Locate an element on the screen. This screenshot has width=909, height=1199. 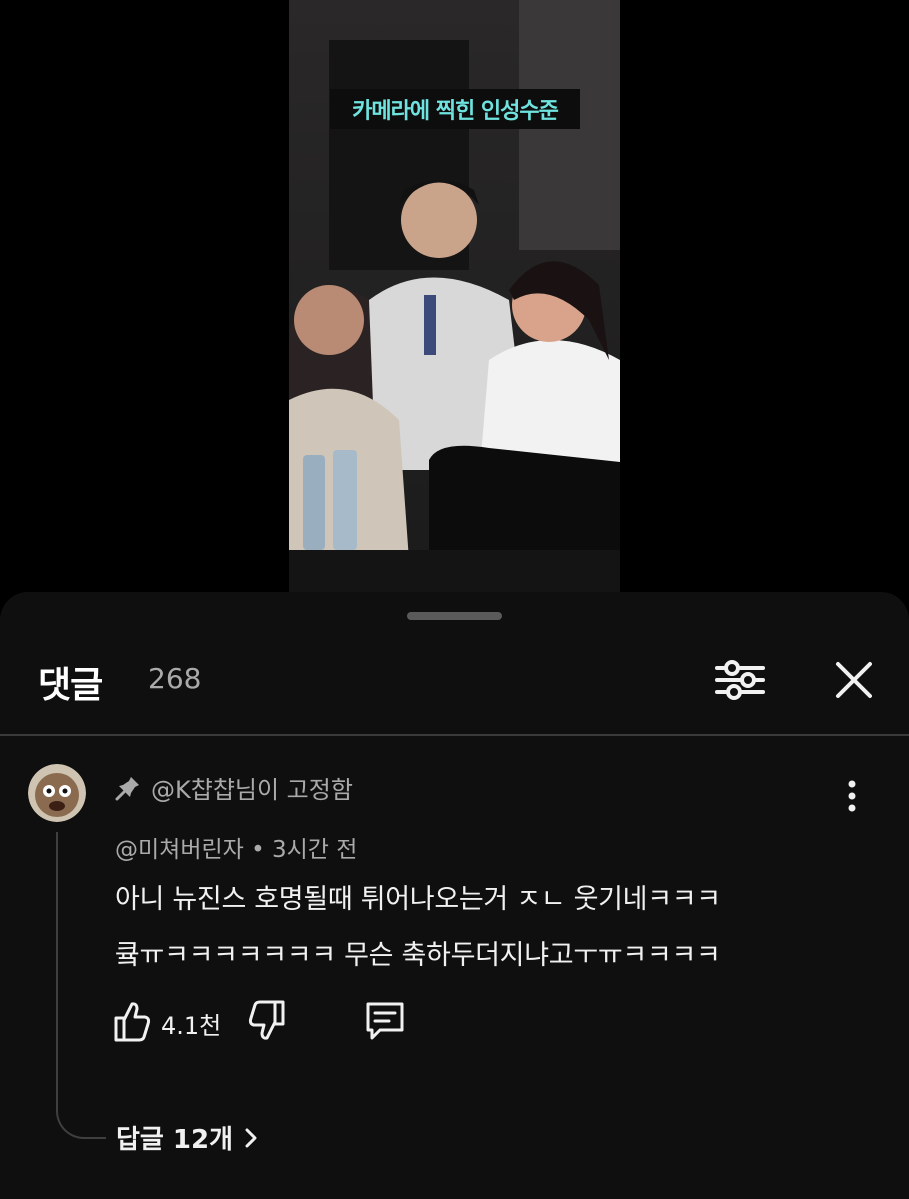
dislike-button is located at coordinates (269, 1021).